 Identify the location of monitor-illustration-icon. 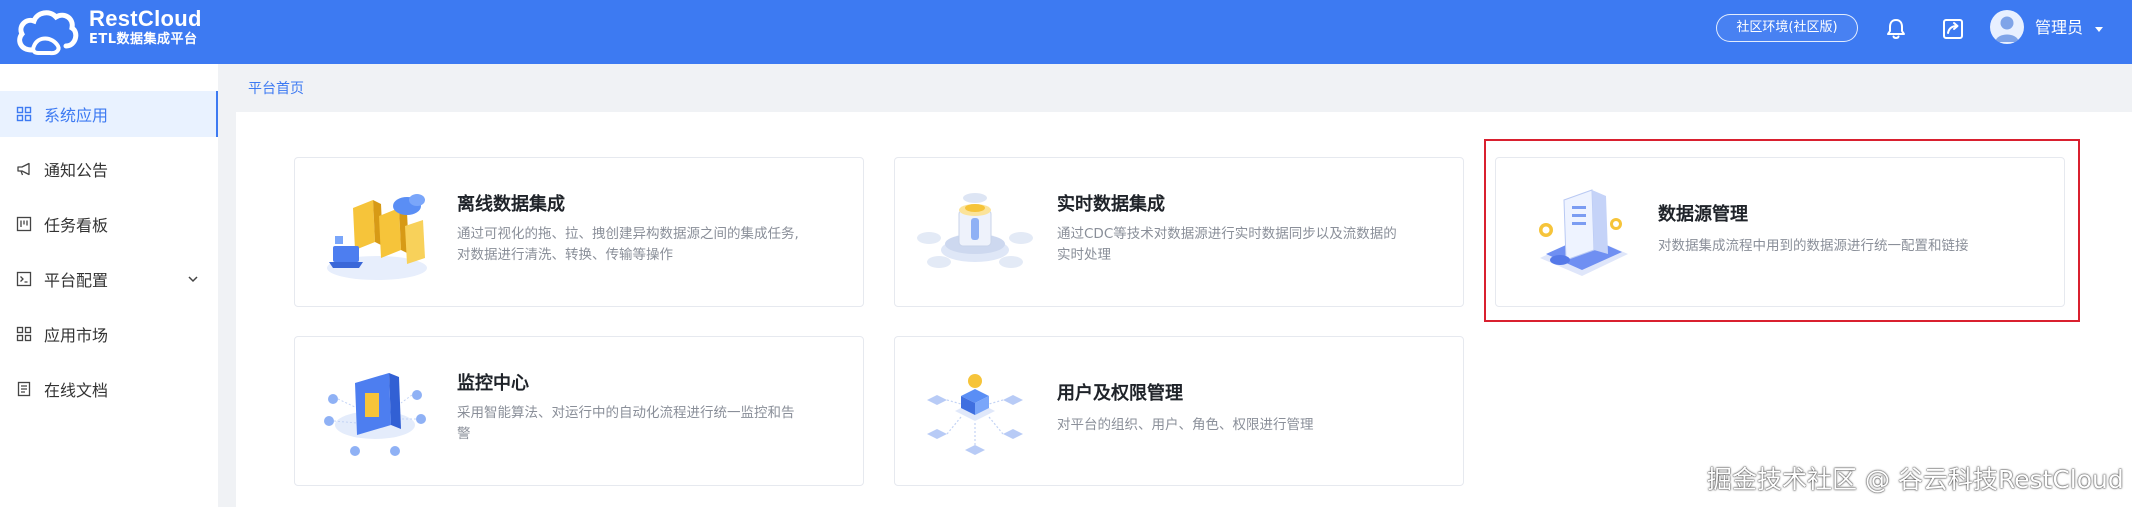
(375, 414).